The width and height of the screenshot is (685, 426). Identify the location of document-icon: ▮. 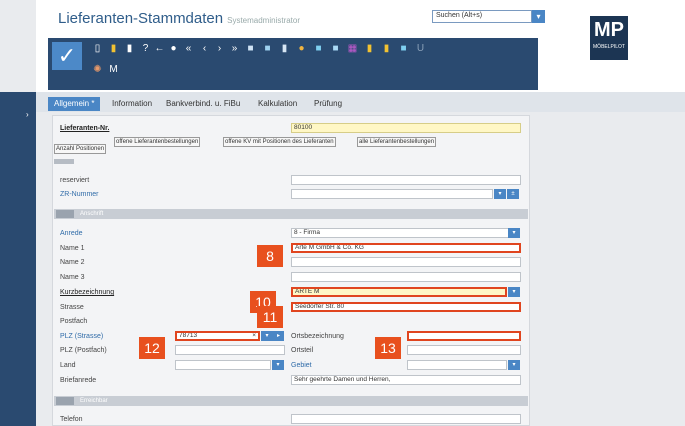
(284, 49).